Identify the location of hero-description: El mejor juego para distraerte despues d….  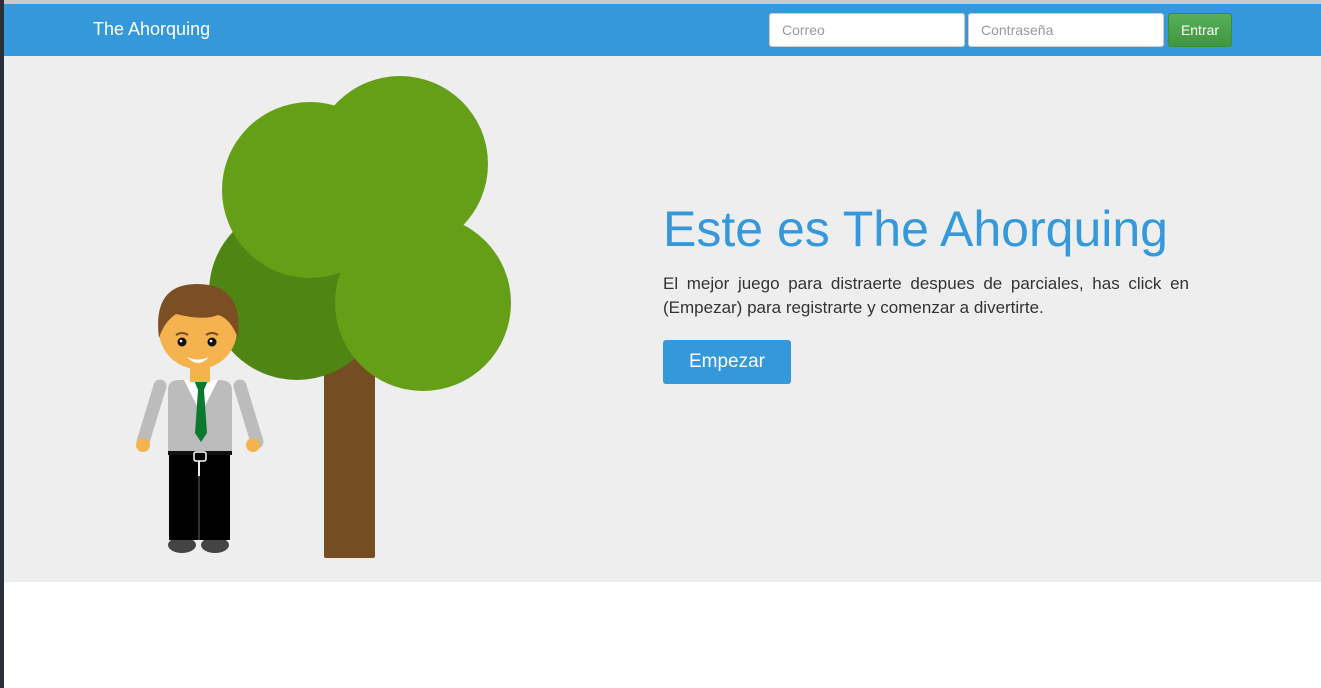
(926, 295).